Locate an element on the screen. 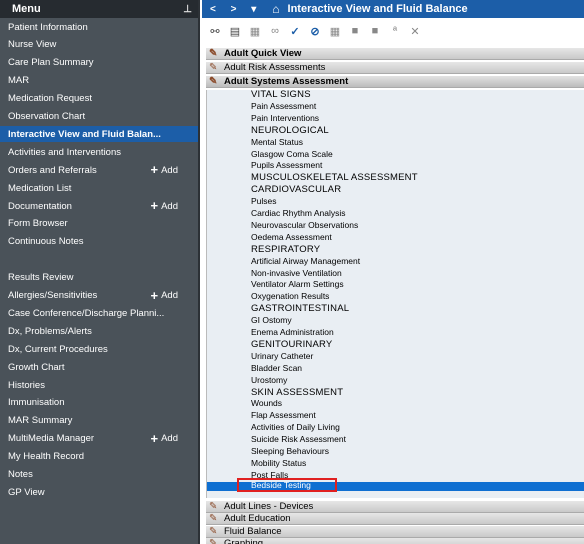 The width and height of the screenshot is (584, 544). home-icon: ⌂ is located at coordinates (275, 9).